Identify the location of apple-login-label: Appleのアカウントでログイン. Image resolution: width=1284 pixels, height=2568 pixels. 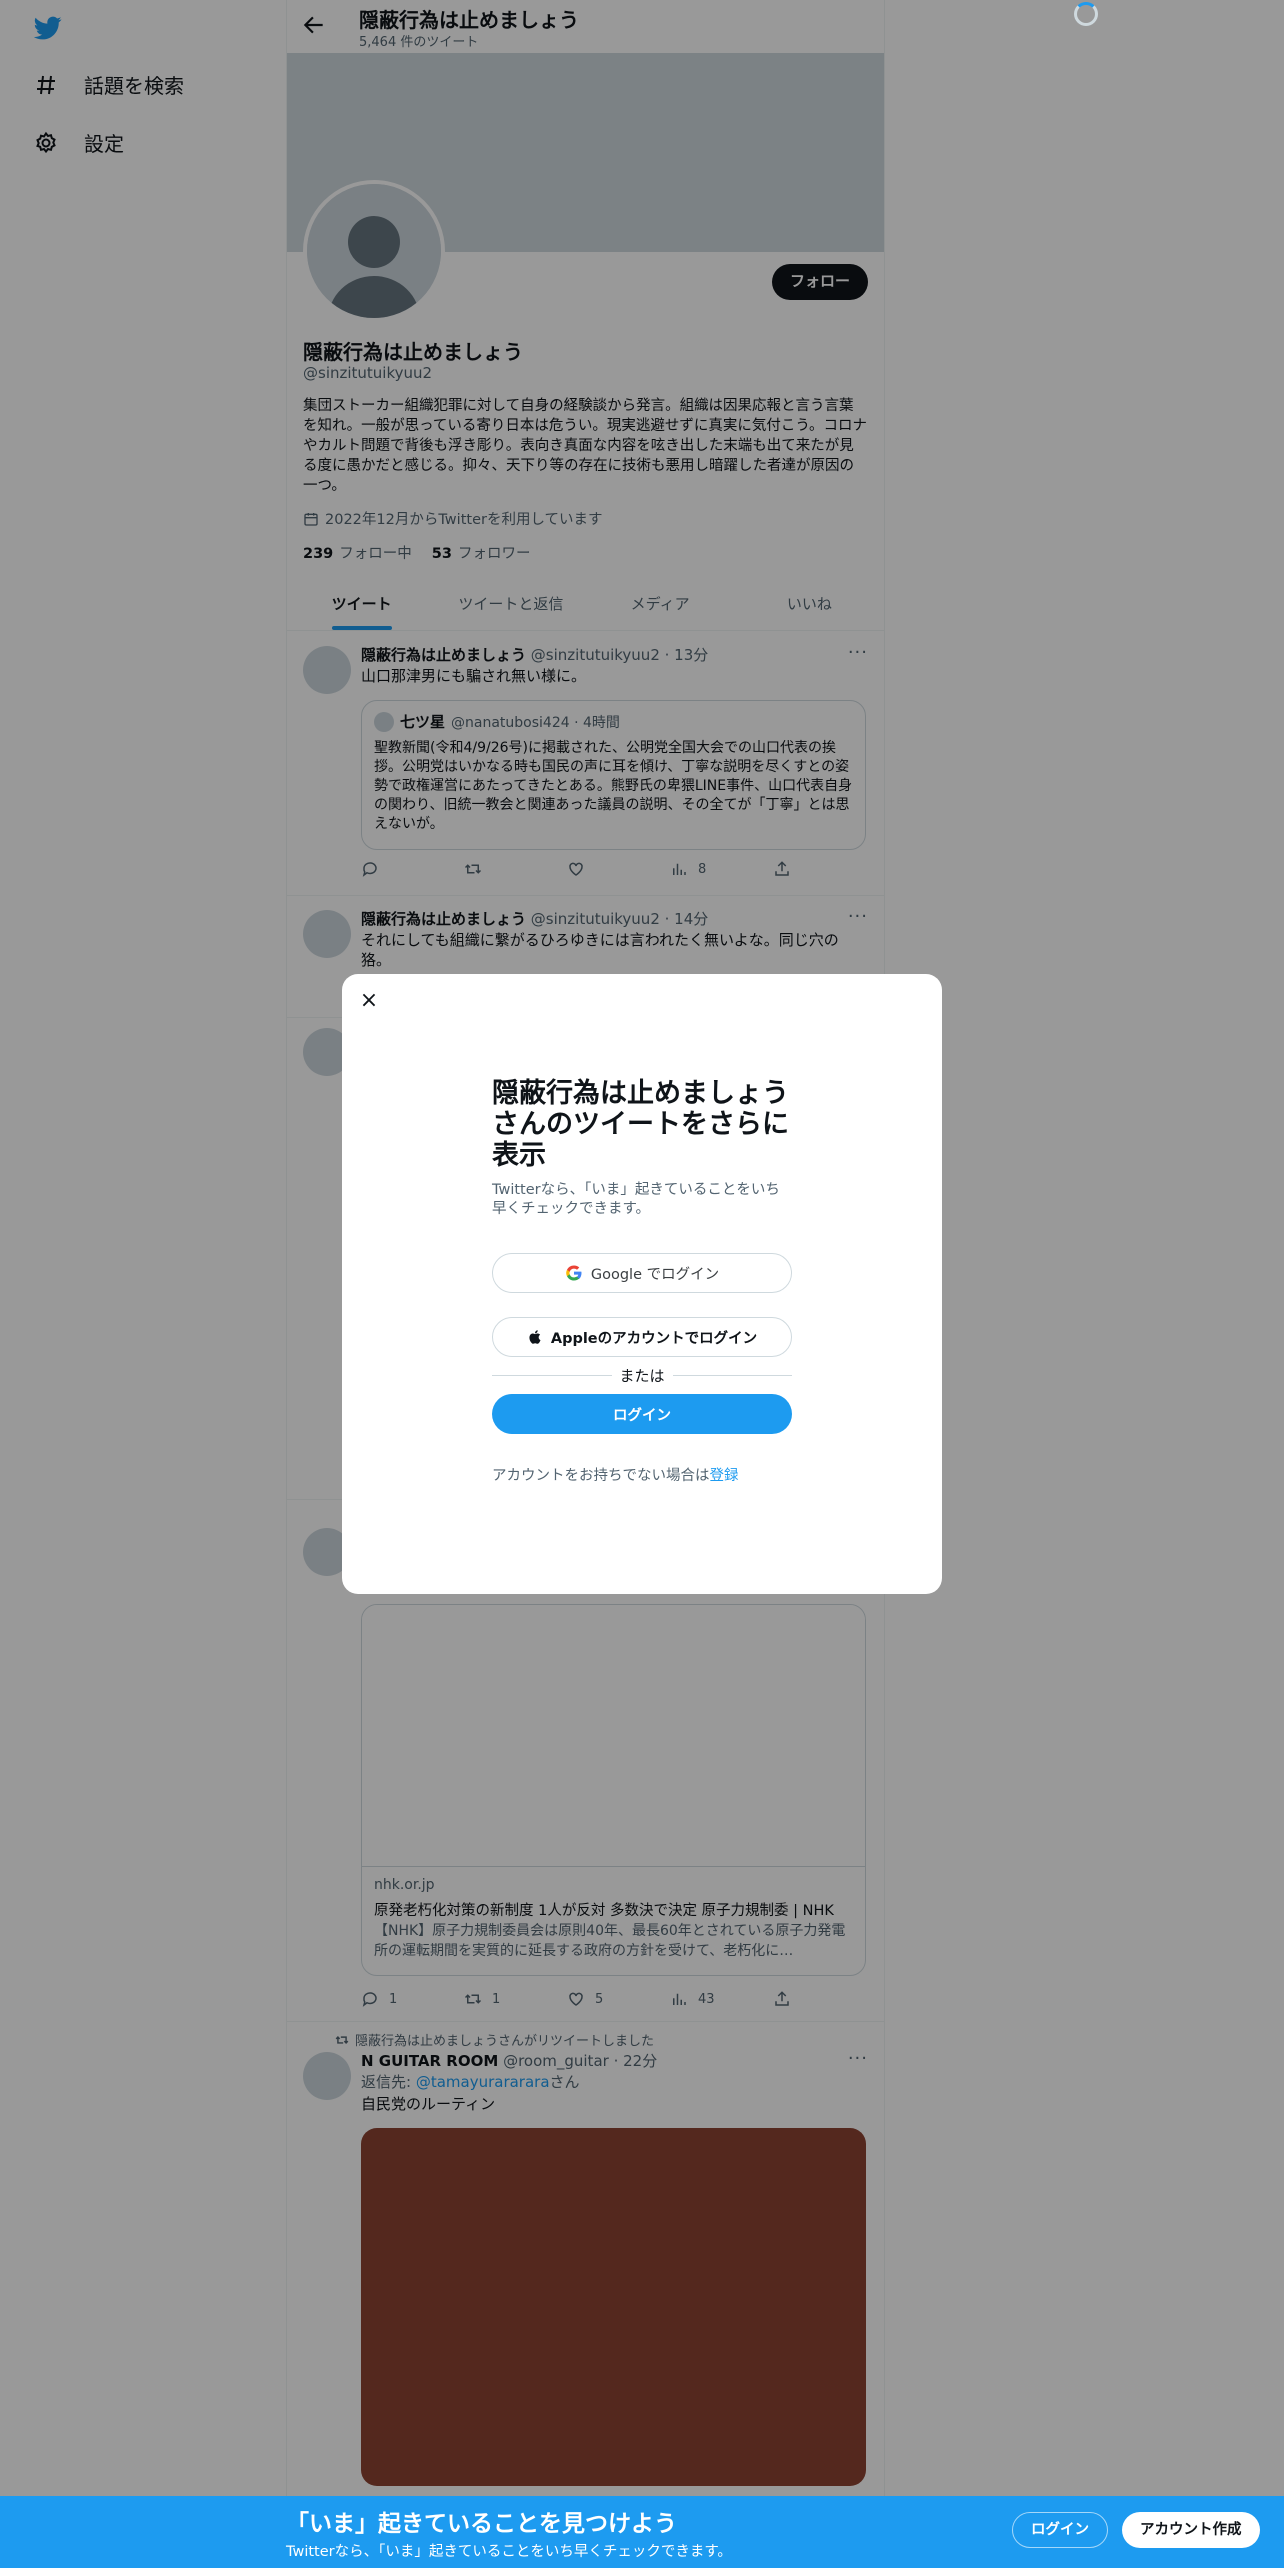
(654, 1338).